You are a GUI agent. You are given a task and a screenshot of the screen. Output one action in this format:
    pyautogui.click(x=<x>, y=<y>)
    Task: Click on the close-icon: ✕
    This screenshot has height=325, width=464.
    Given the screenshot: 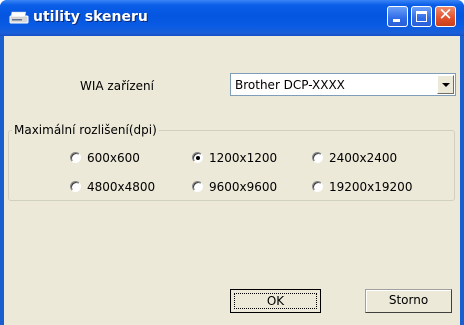 What is the action you would take?
    pyautogui.click(x=445, y=15)
    